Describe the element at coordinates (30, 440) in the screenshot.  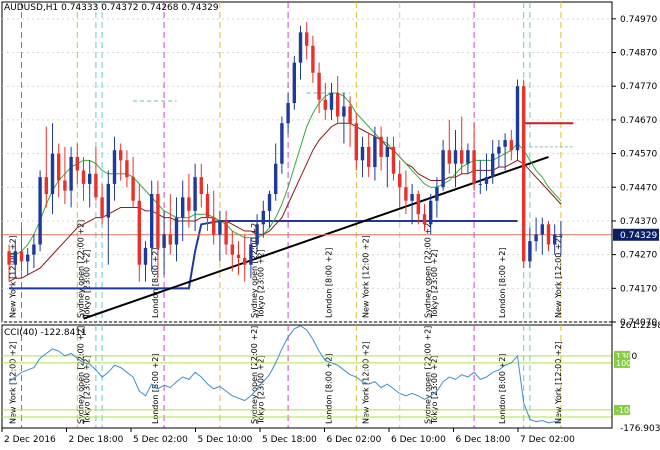
I see `time-tick-label: 2 Dec 2016` at that location.